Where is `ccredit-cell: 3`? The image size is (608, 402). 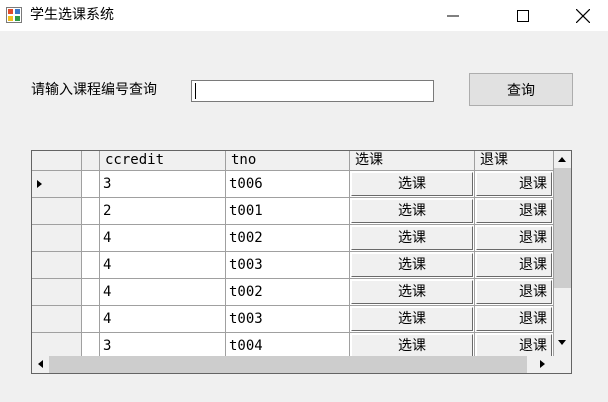 ccredit-cell: 3 is located at coordinates (163, 184).